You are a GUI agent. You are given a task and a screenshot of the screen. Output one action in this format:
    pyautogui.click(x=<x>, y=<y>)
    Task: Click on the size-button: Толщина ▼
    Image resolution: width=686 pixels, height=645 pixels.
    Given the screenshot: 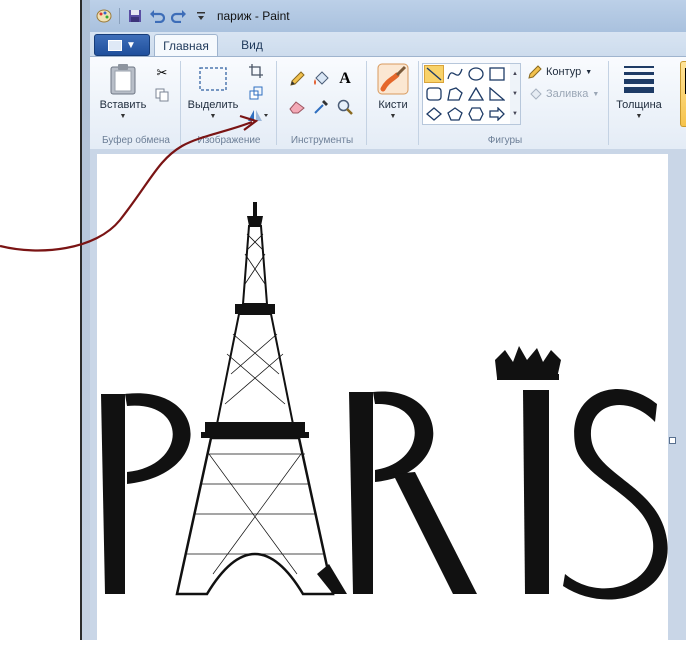 What is the action you would take?
    pyautogui.click(x=639, y=91)
    